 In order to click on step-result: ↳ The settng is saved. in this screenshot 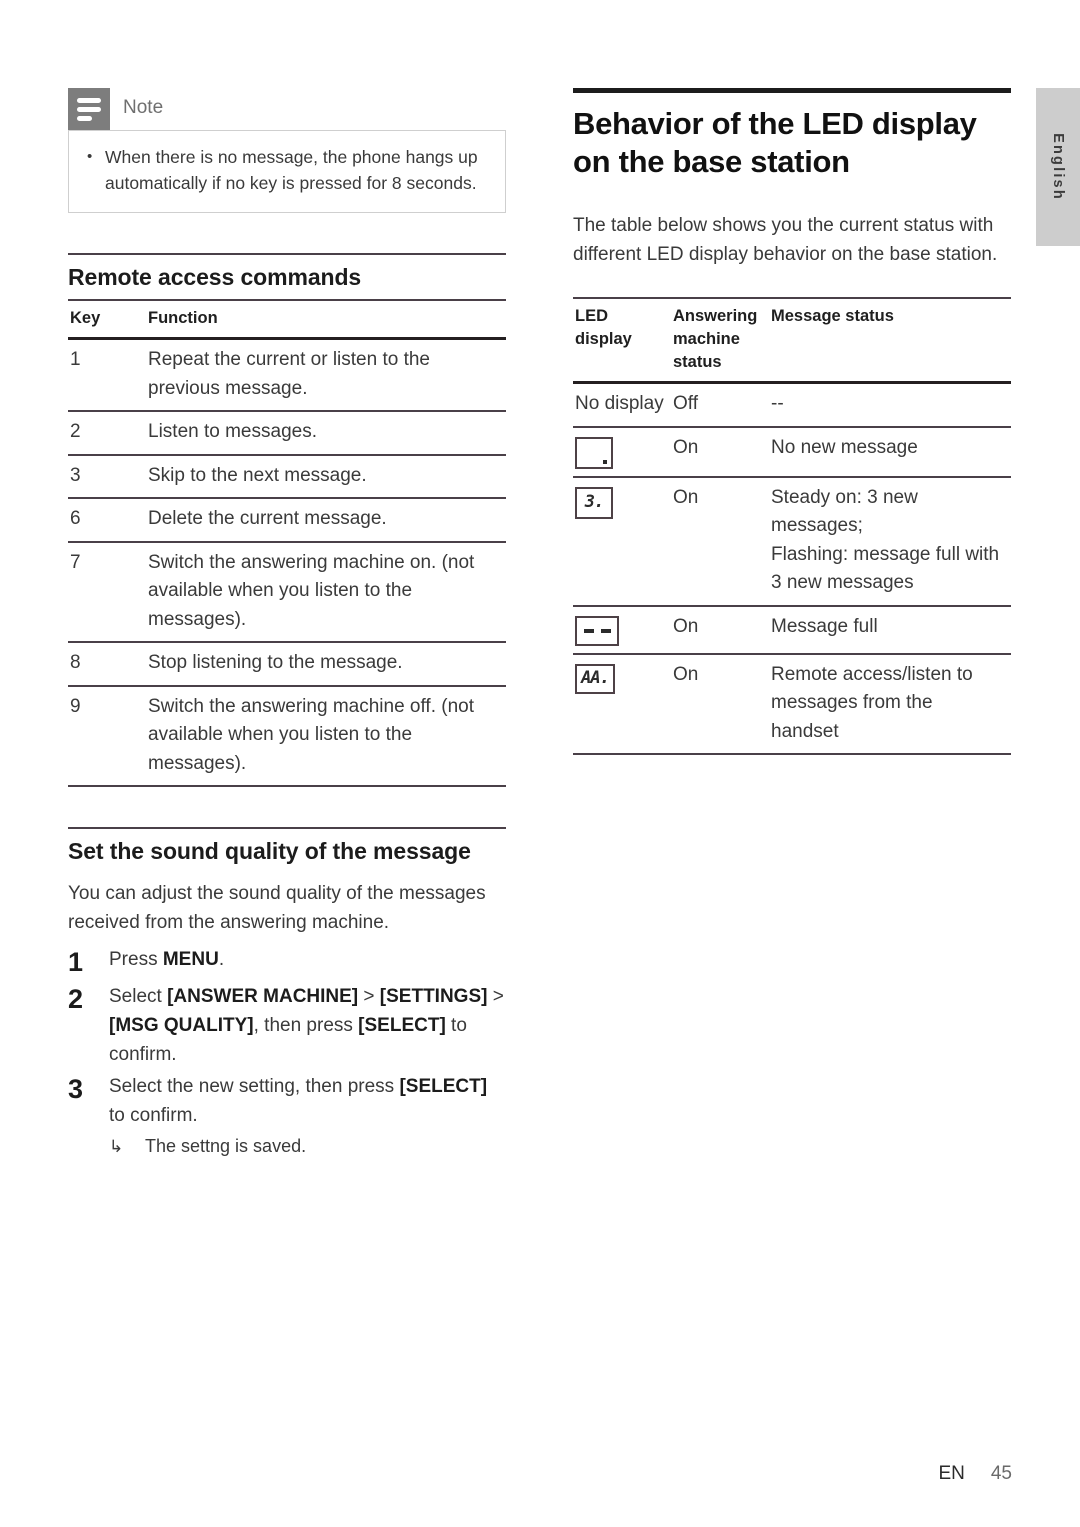, I will do `click(307, 1146)`.